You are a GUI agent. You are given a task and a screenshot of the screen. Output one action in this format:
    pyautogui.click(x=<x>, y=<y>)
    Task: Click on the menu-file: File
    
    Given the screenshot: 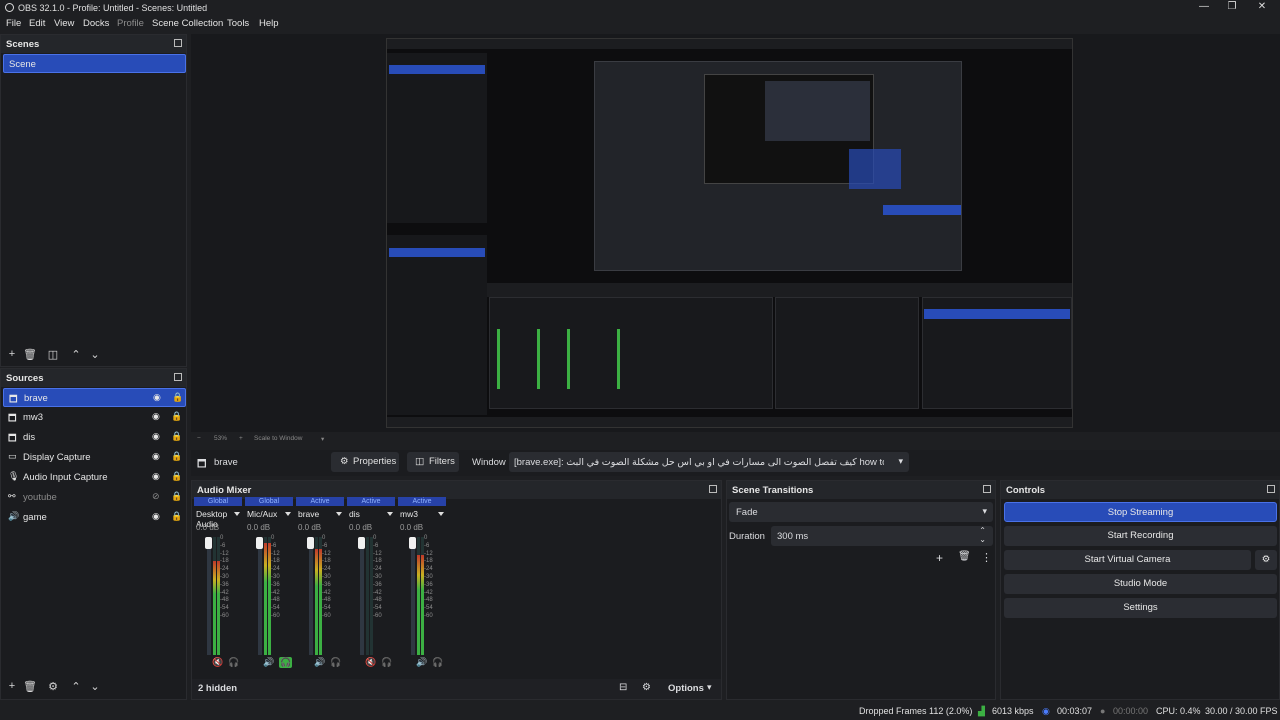 What is the action you would take?
    pyautogui.click(x=13, y=23)
    